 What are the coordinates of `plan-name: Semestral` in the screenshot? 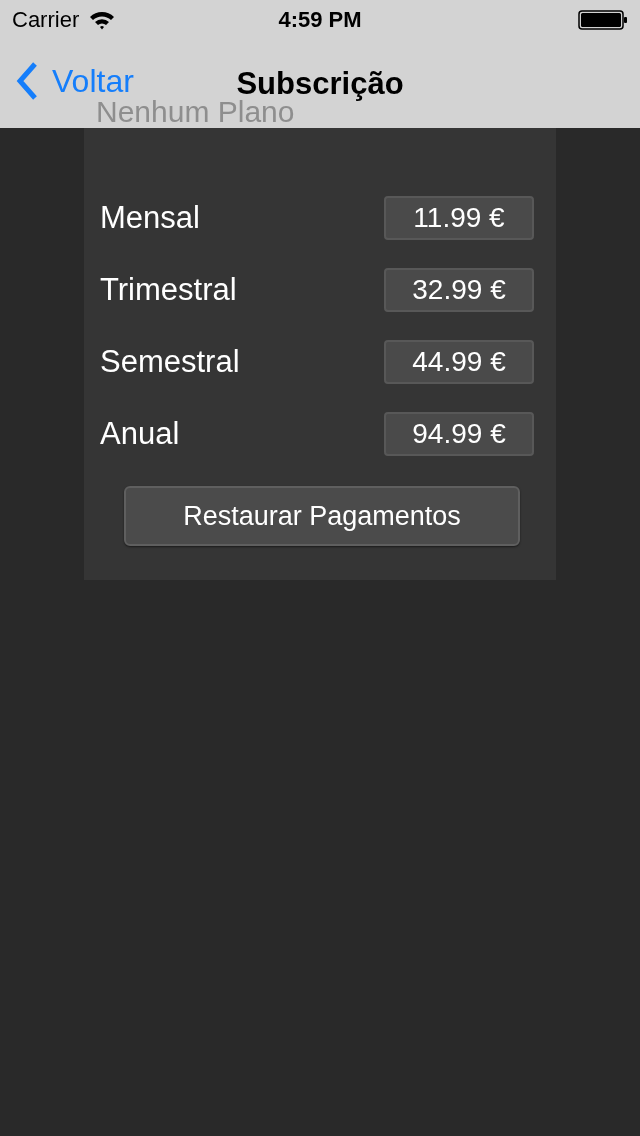 It's located at (170, 362).